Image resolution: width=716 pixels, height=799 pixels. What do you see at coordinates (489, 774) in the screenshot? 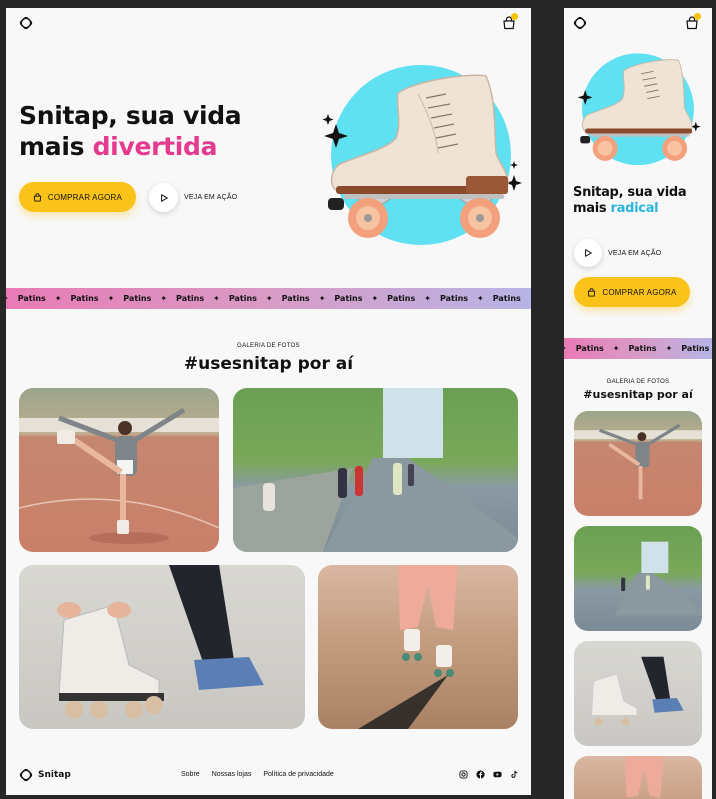
I see `footer-social` at bounding box center [489, 774].